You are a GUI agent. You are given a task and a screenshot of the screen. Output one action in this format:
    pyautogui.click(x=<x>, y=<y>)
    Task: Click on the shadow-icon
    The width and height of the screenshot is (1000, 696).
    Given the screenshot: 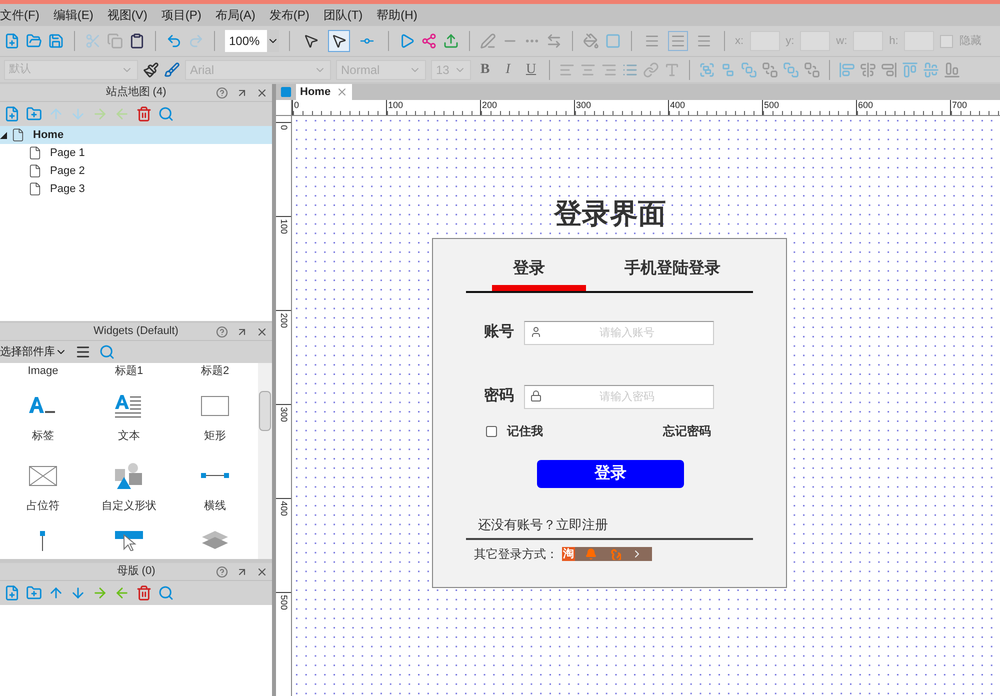 What is the action you would take?
    pyautogui.click(x=613, y=41)
    